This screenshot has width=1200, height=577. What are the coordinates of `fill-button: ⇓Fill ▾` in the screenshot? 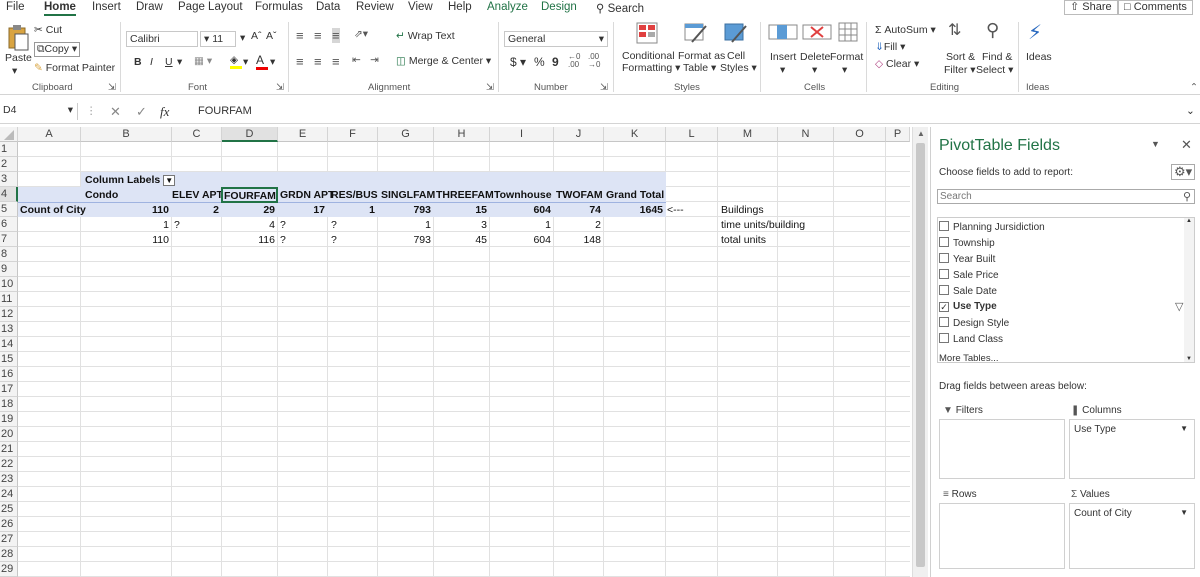 It's located at (890, 47).